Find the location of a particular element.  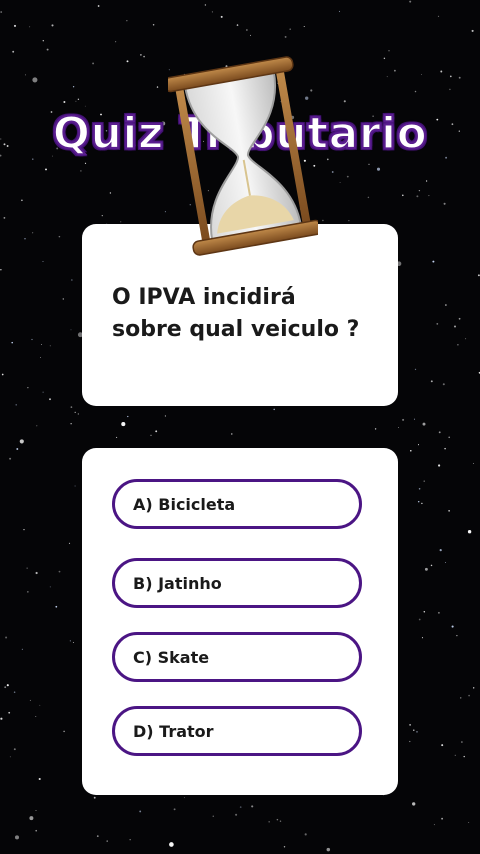

option-d-button: D) Trator is located at coordinates (237, 731).